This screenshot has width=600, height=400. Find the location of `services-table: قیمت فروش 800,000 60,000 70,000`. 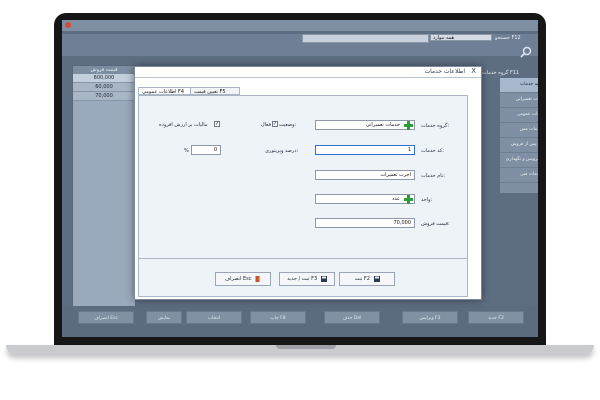

services-table: قیمت فروش 800,000 60,000 70,000 is located at coordinates (104, 186).